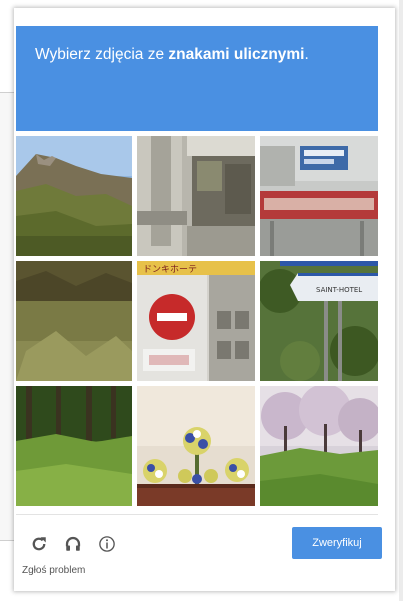 The image size is (403, 601). Describe the element at coordinates (401, 300) in the screenshot. I see `page-edge` at that location.